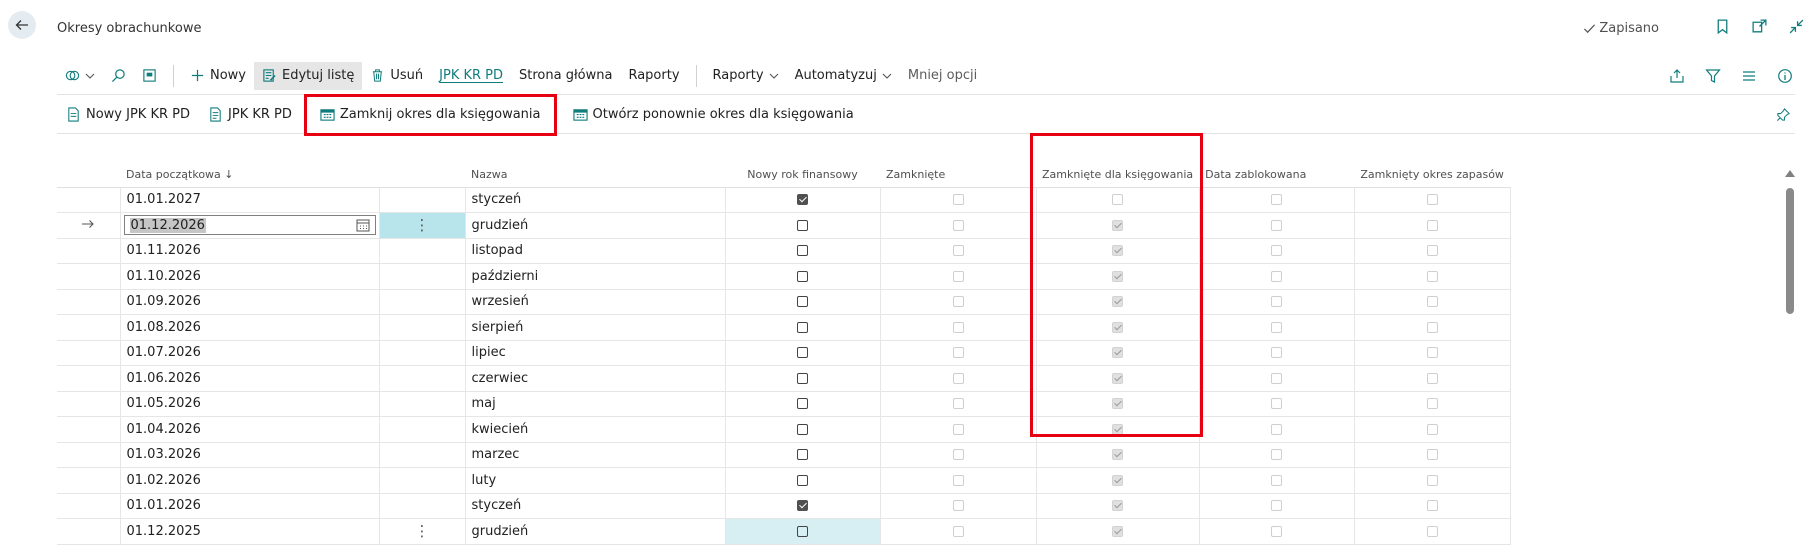 The image size is (1819, 555). I want to click on name-cell: maj, so click(595, 404).